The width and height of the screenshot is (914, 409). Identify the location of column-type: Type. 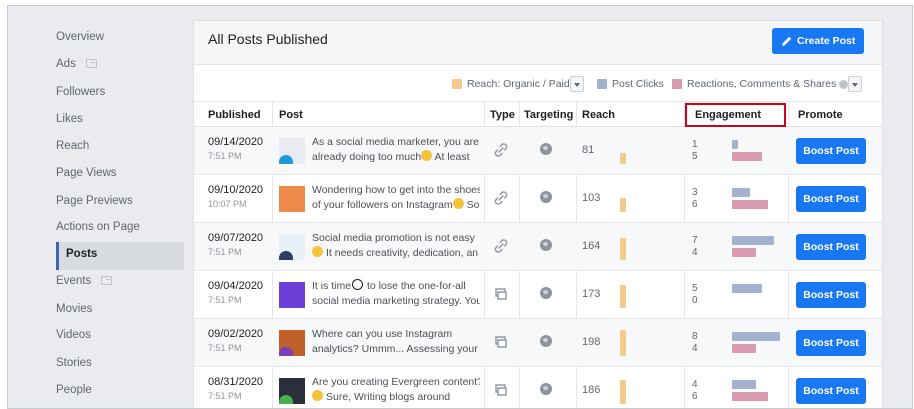
(502, 115).